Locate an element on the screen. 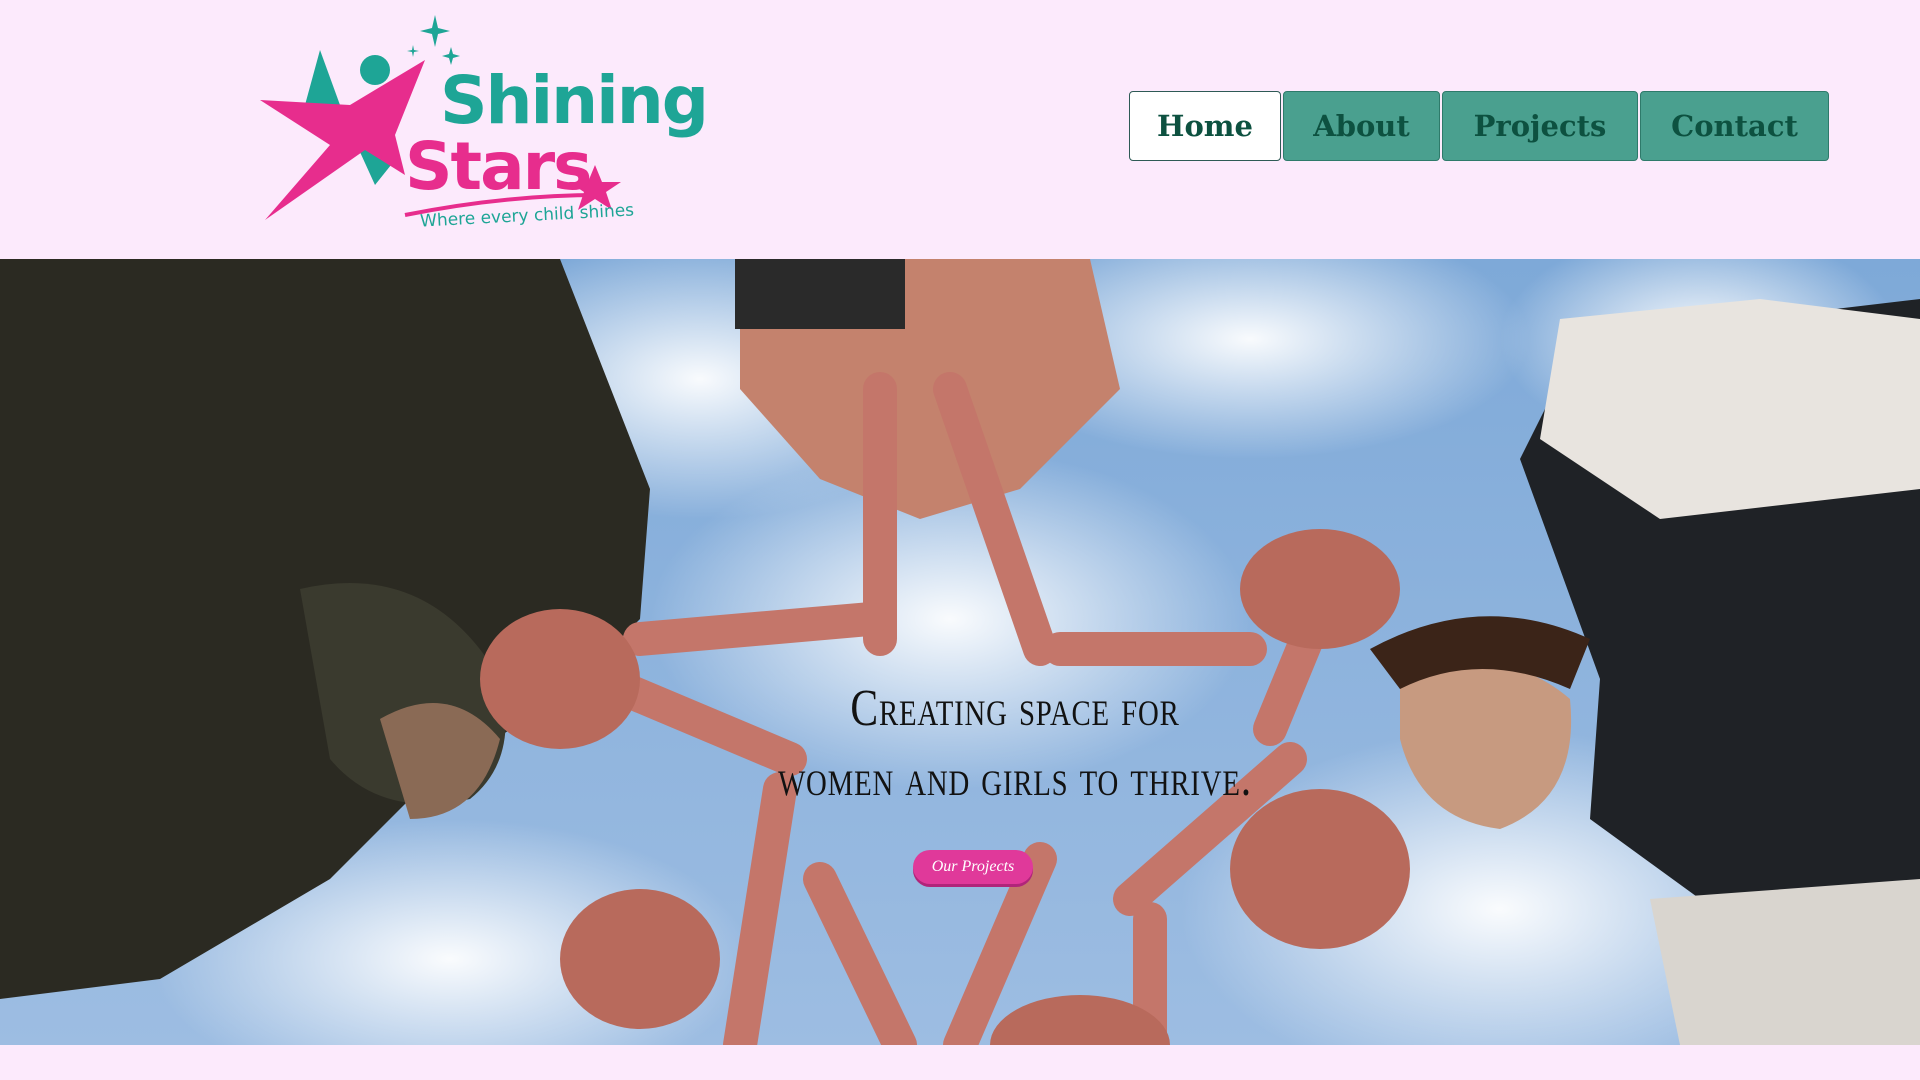 The width and height of the screenshot is (1920, 1080). main-navigation: Home About Projects Contact is located at coordinates (1479, 126).